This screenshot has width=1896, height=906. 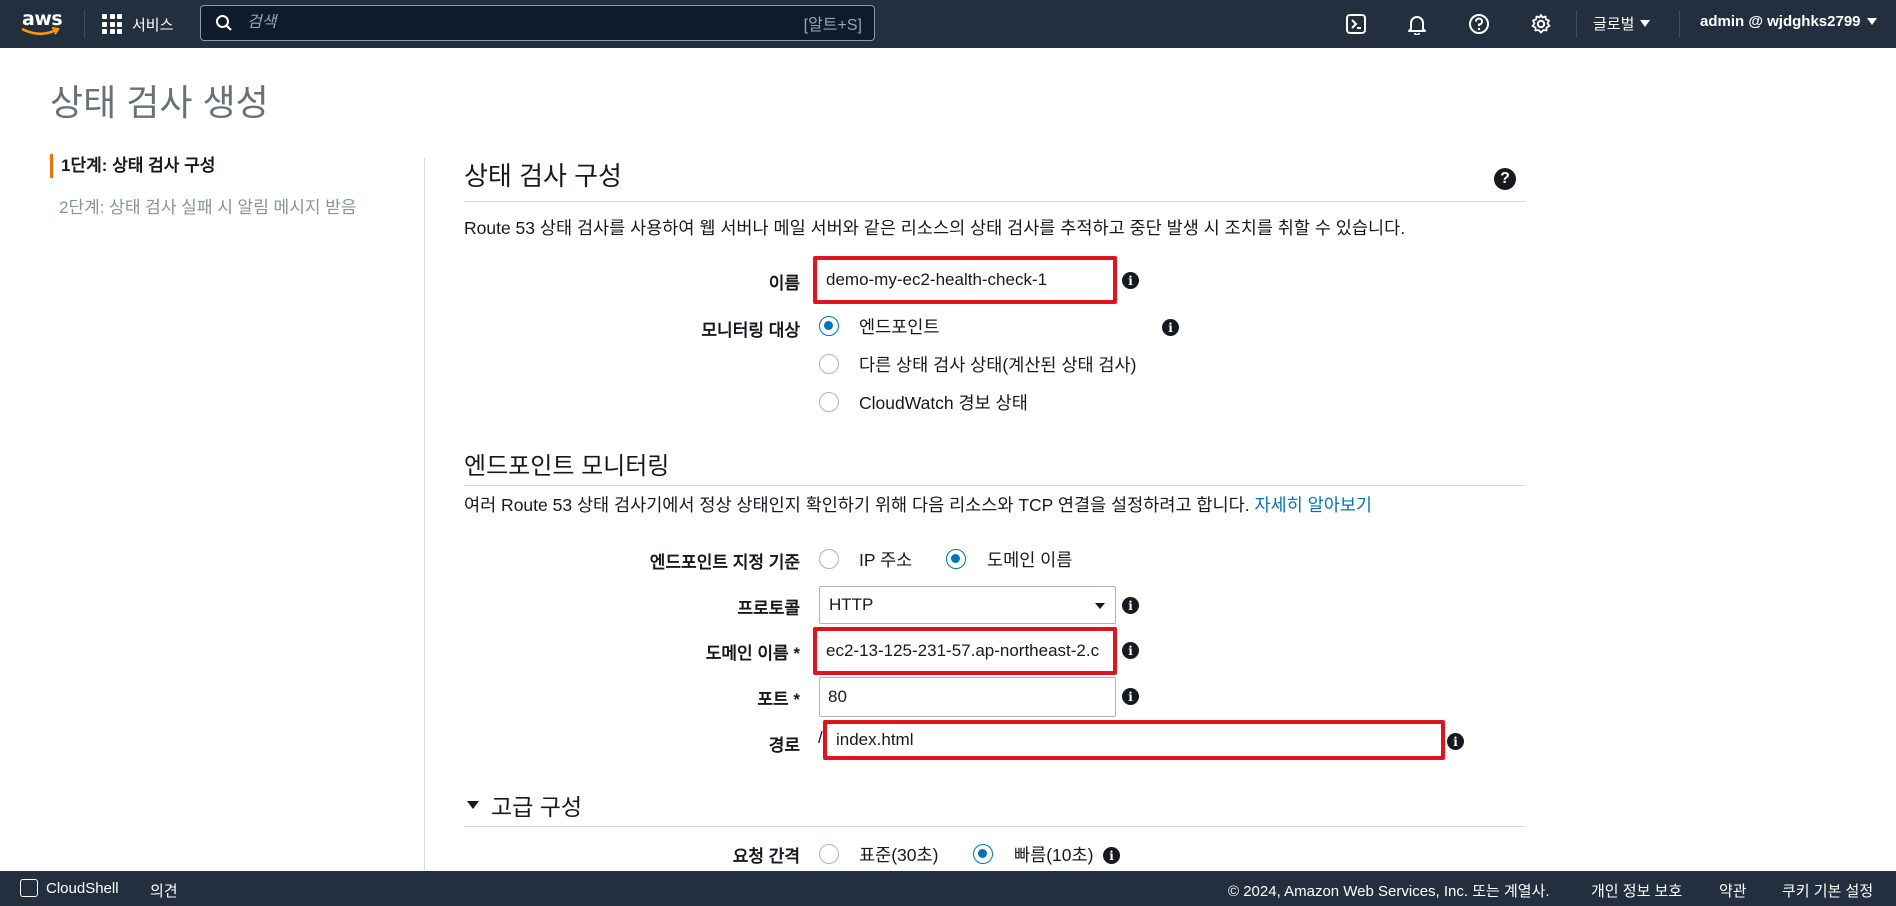 I want to click on aws-logo: aws, so click(x=41, y=23).